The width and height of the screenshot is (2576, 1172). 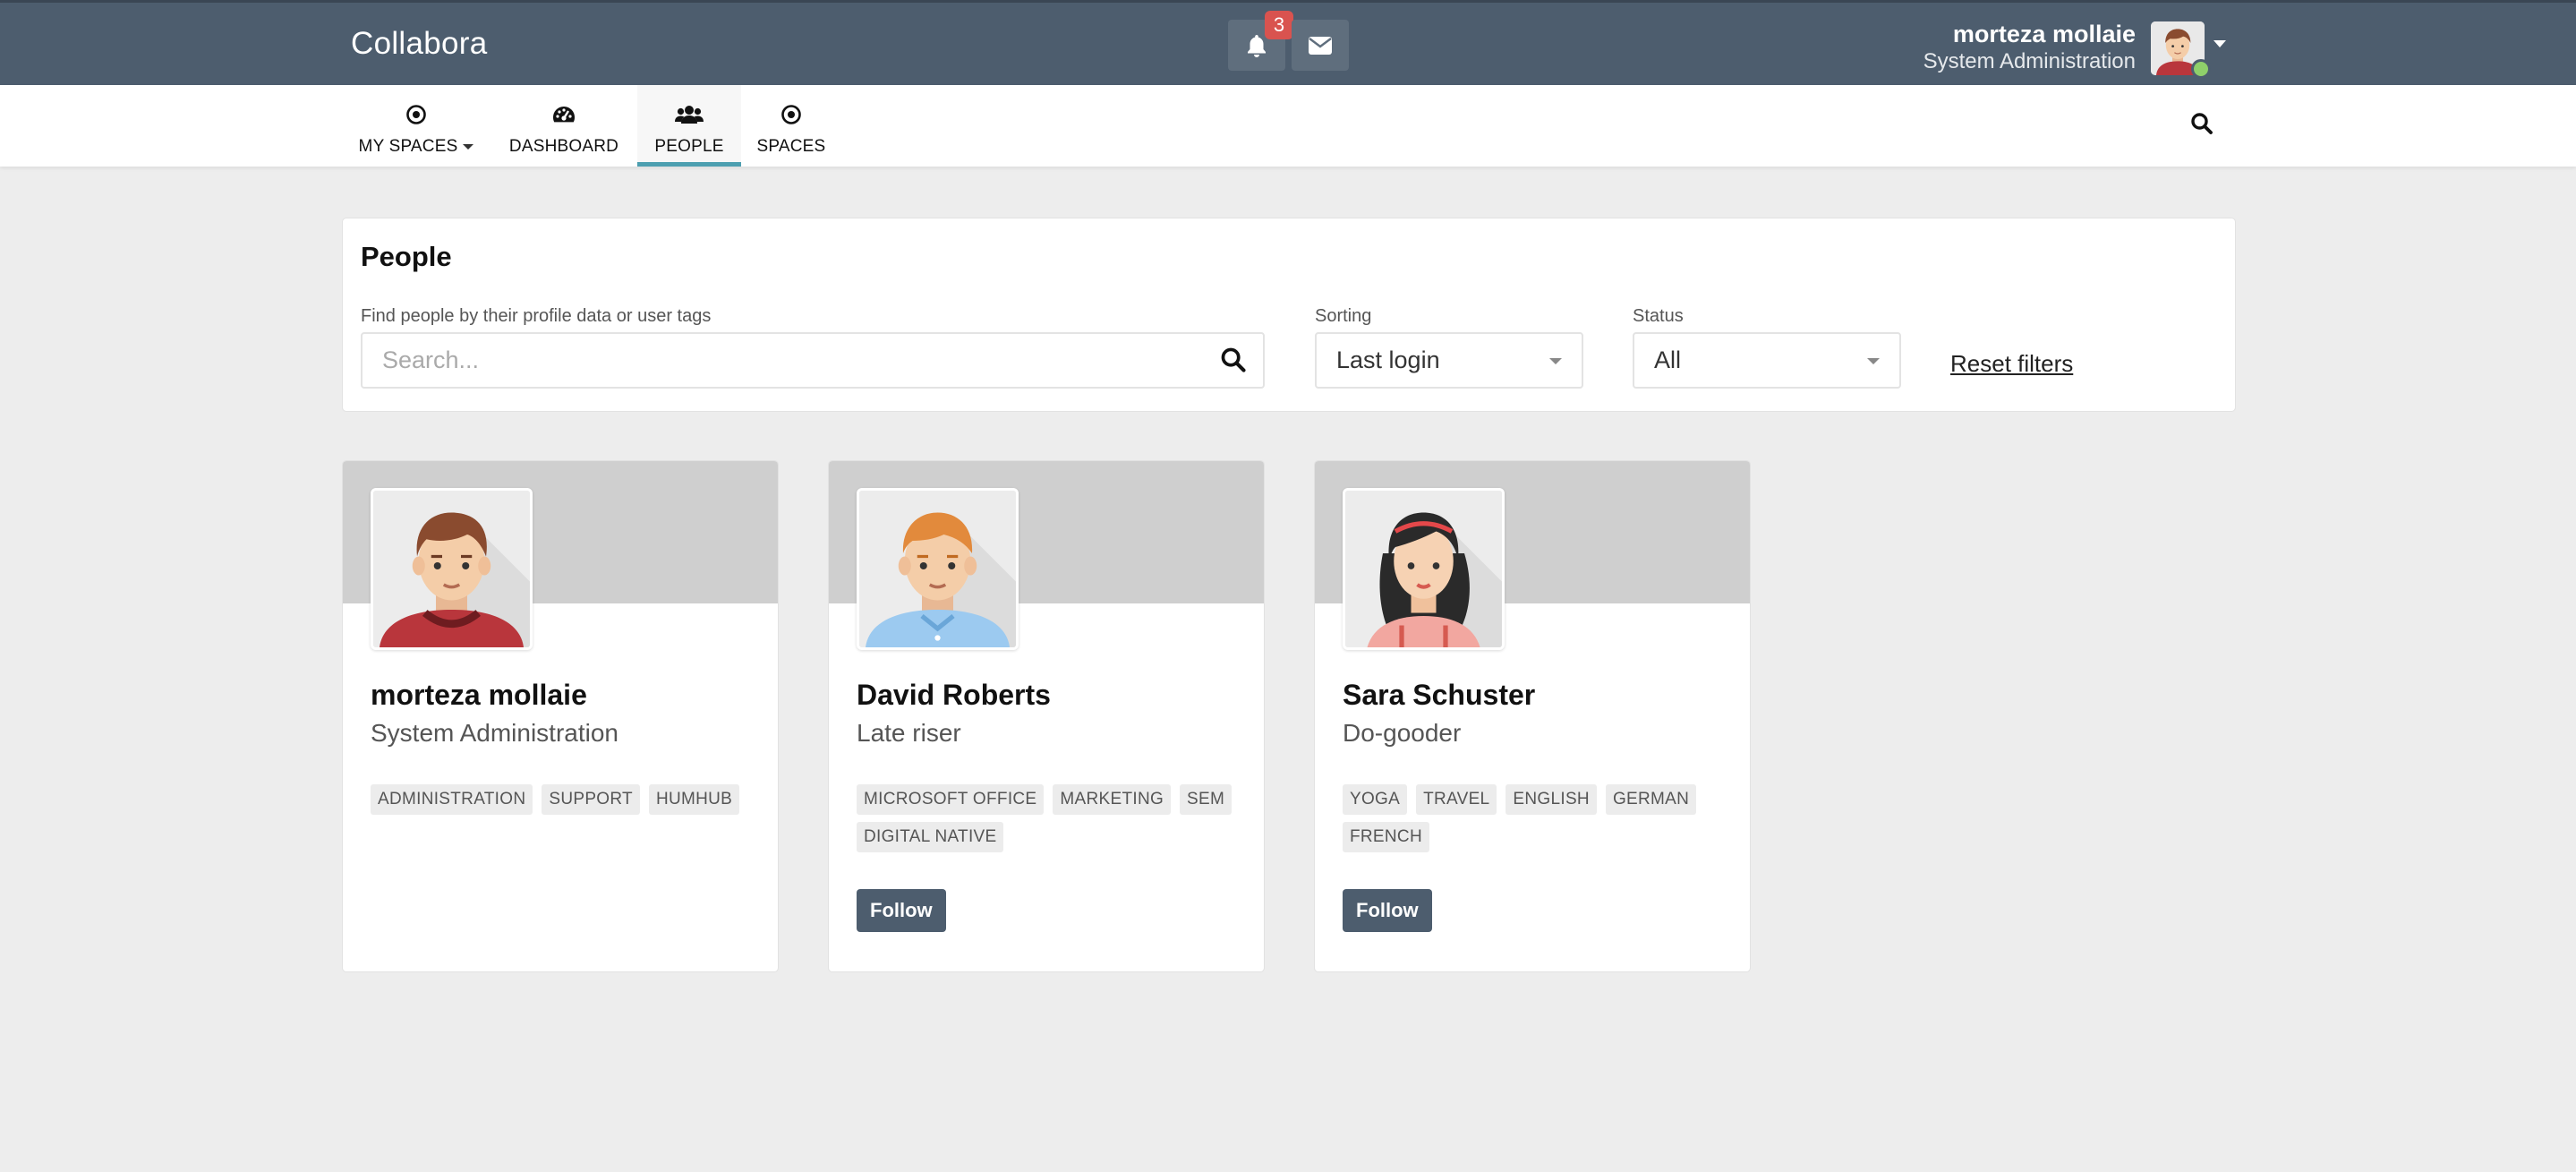 What do you see at coordinates (1402, 733) in the screenshot?
I see `person-title: Do-gooder` at bounding box center [1402, 733].